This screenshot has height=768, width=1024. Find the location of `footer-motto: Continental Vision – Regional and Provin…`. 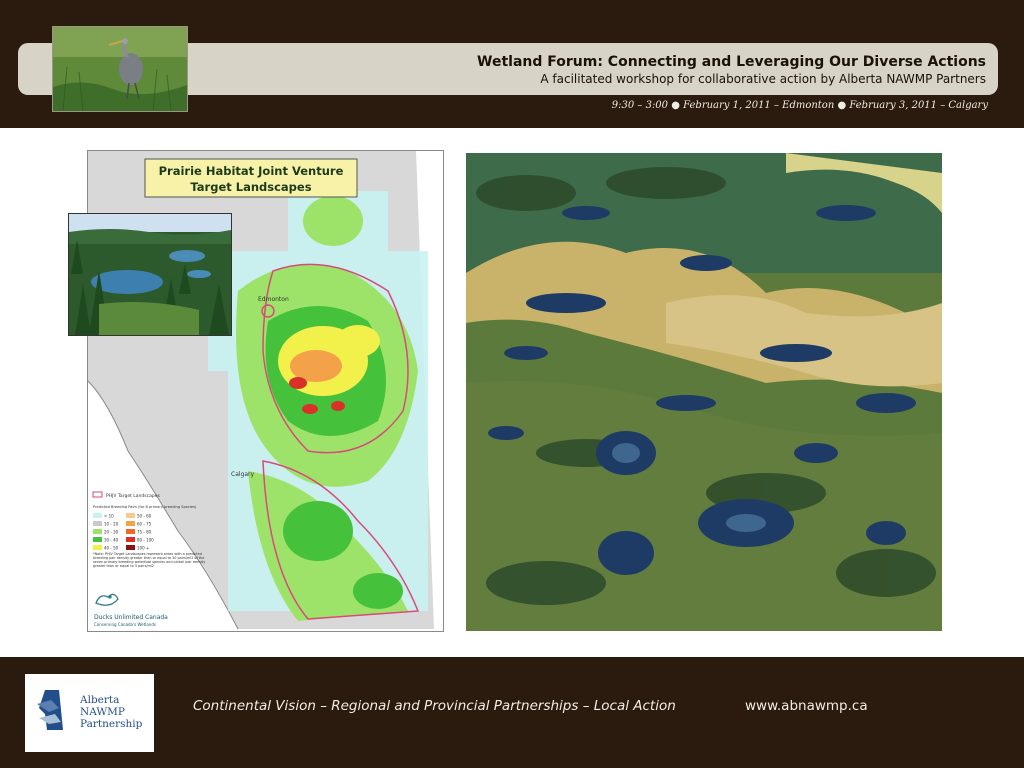

footer-motto: Continental Vision – Regional and Provin… is located at coordinates (434, 706).